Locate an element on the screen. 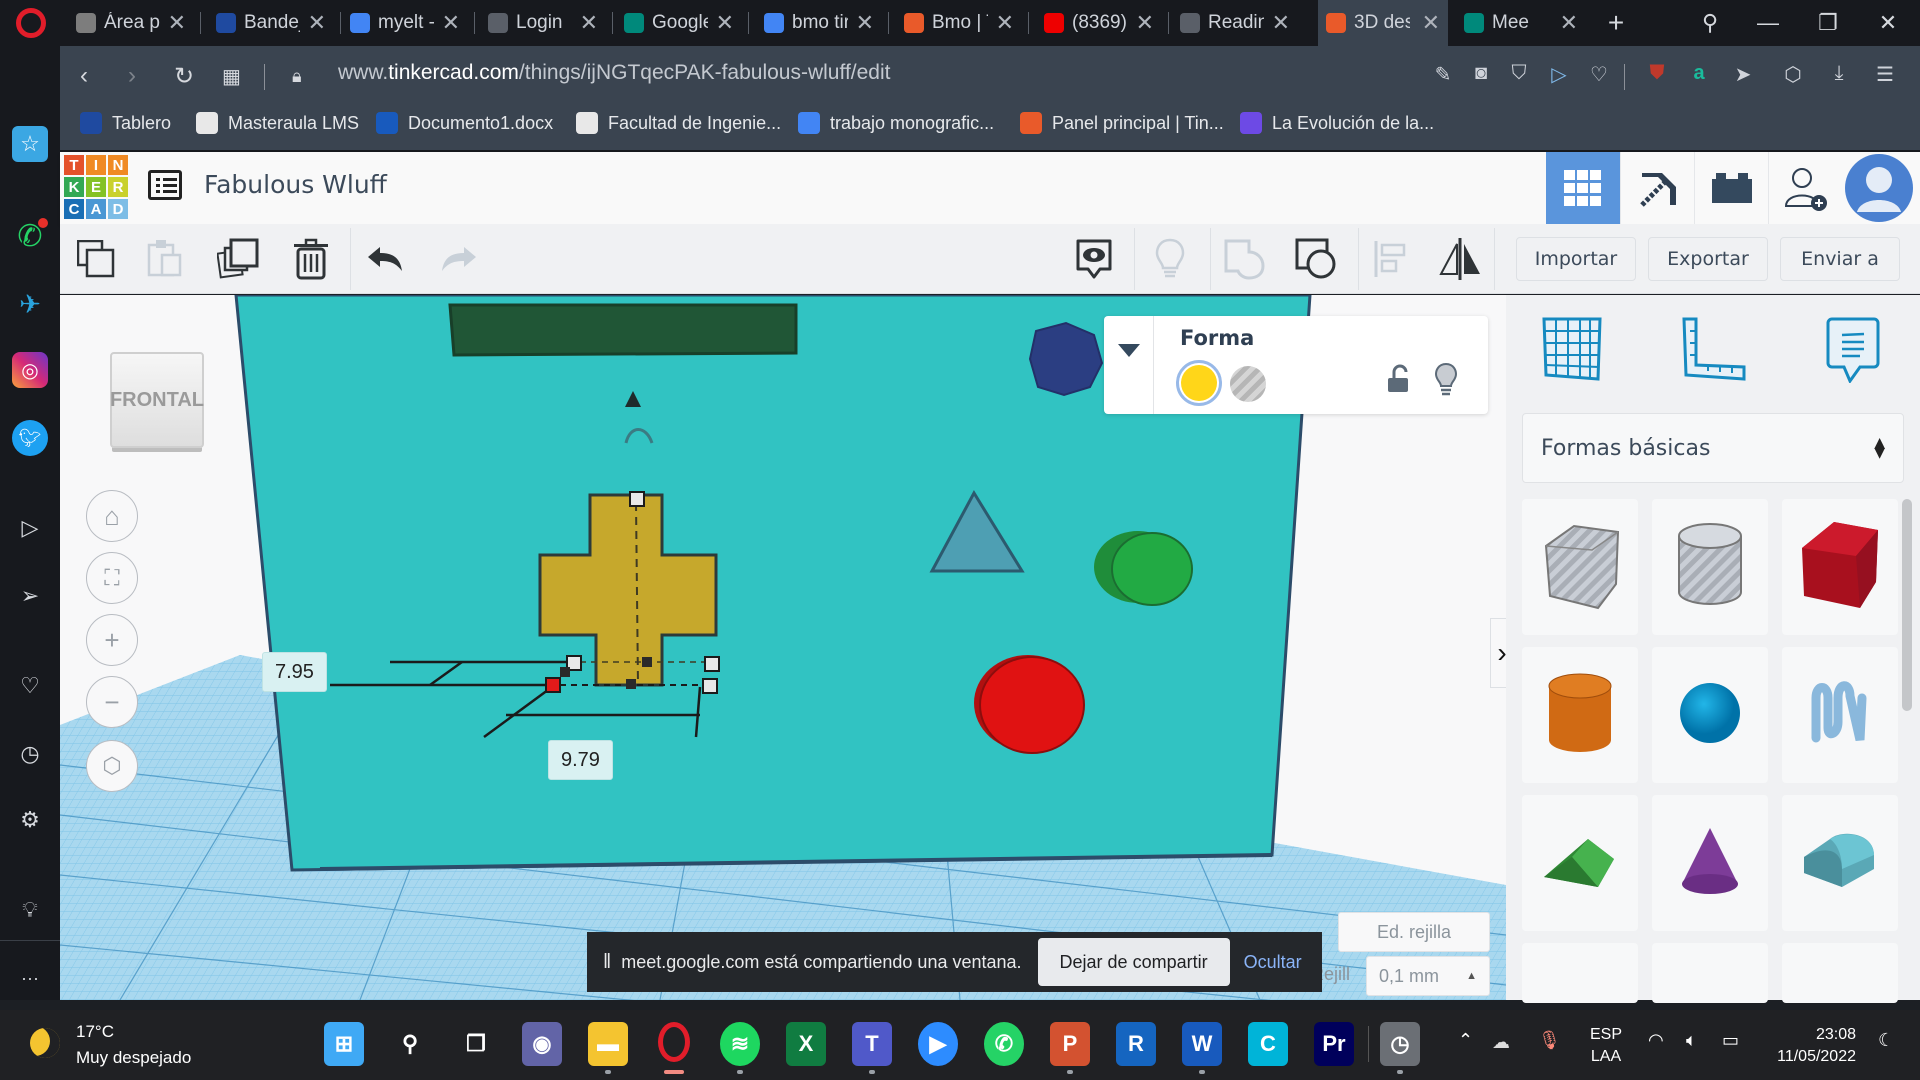 This screenshot has width=1920, height=1080. tips-lightbulb-icon: 💡︎ is located at coordinates (30, 910).